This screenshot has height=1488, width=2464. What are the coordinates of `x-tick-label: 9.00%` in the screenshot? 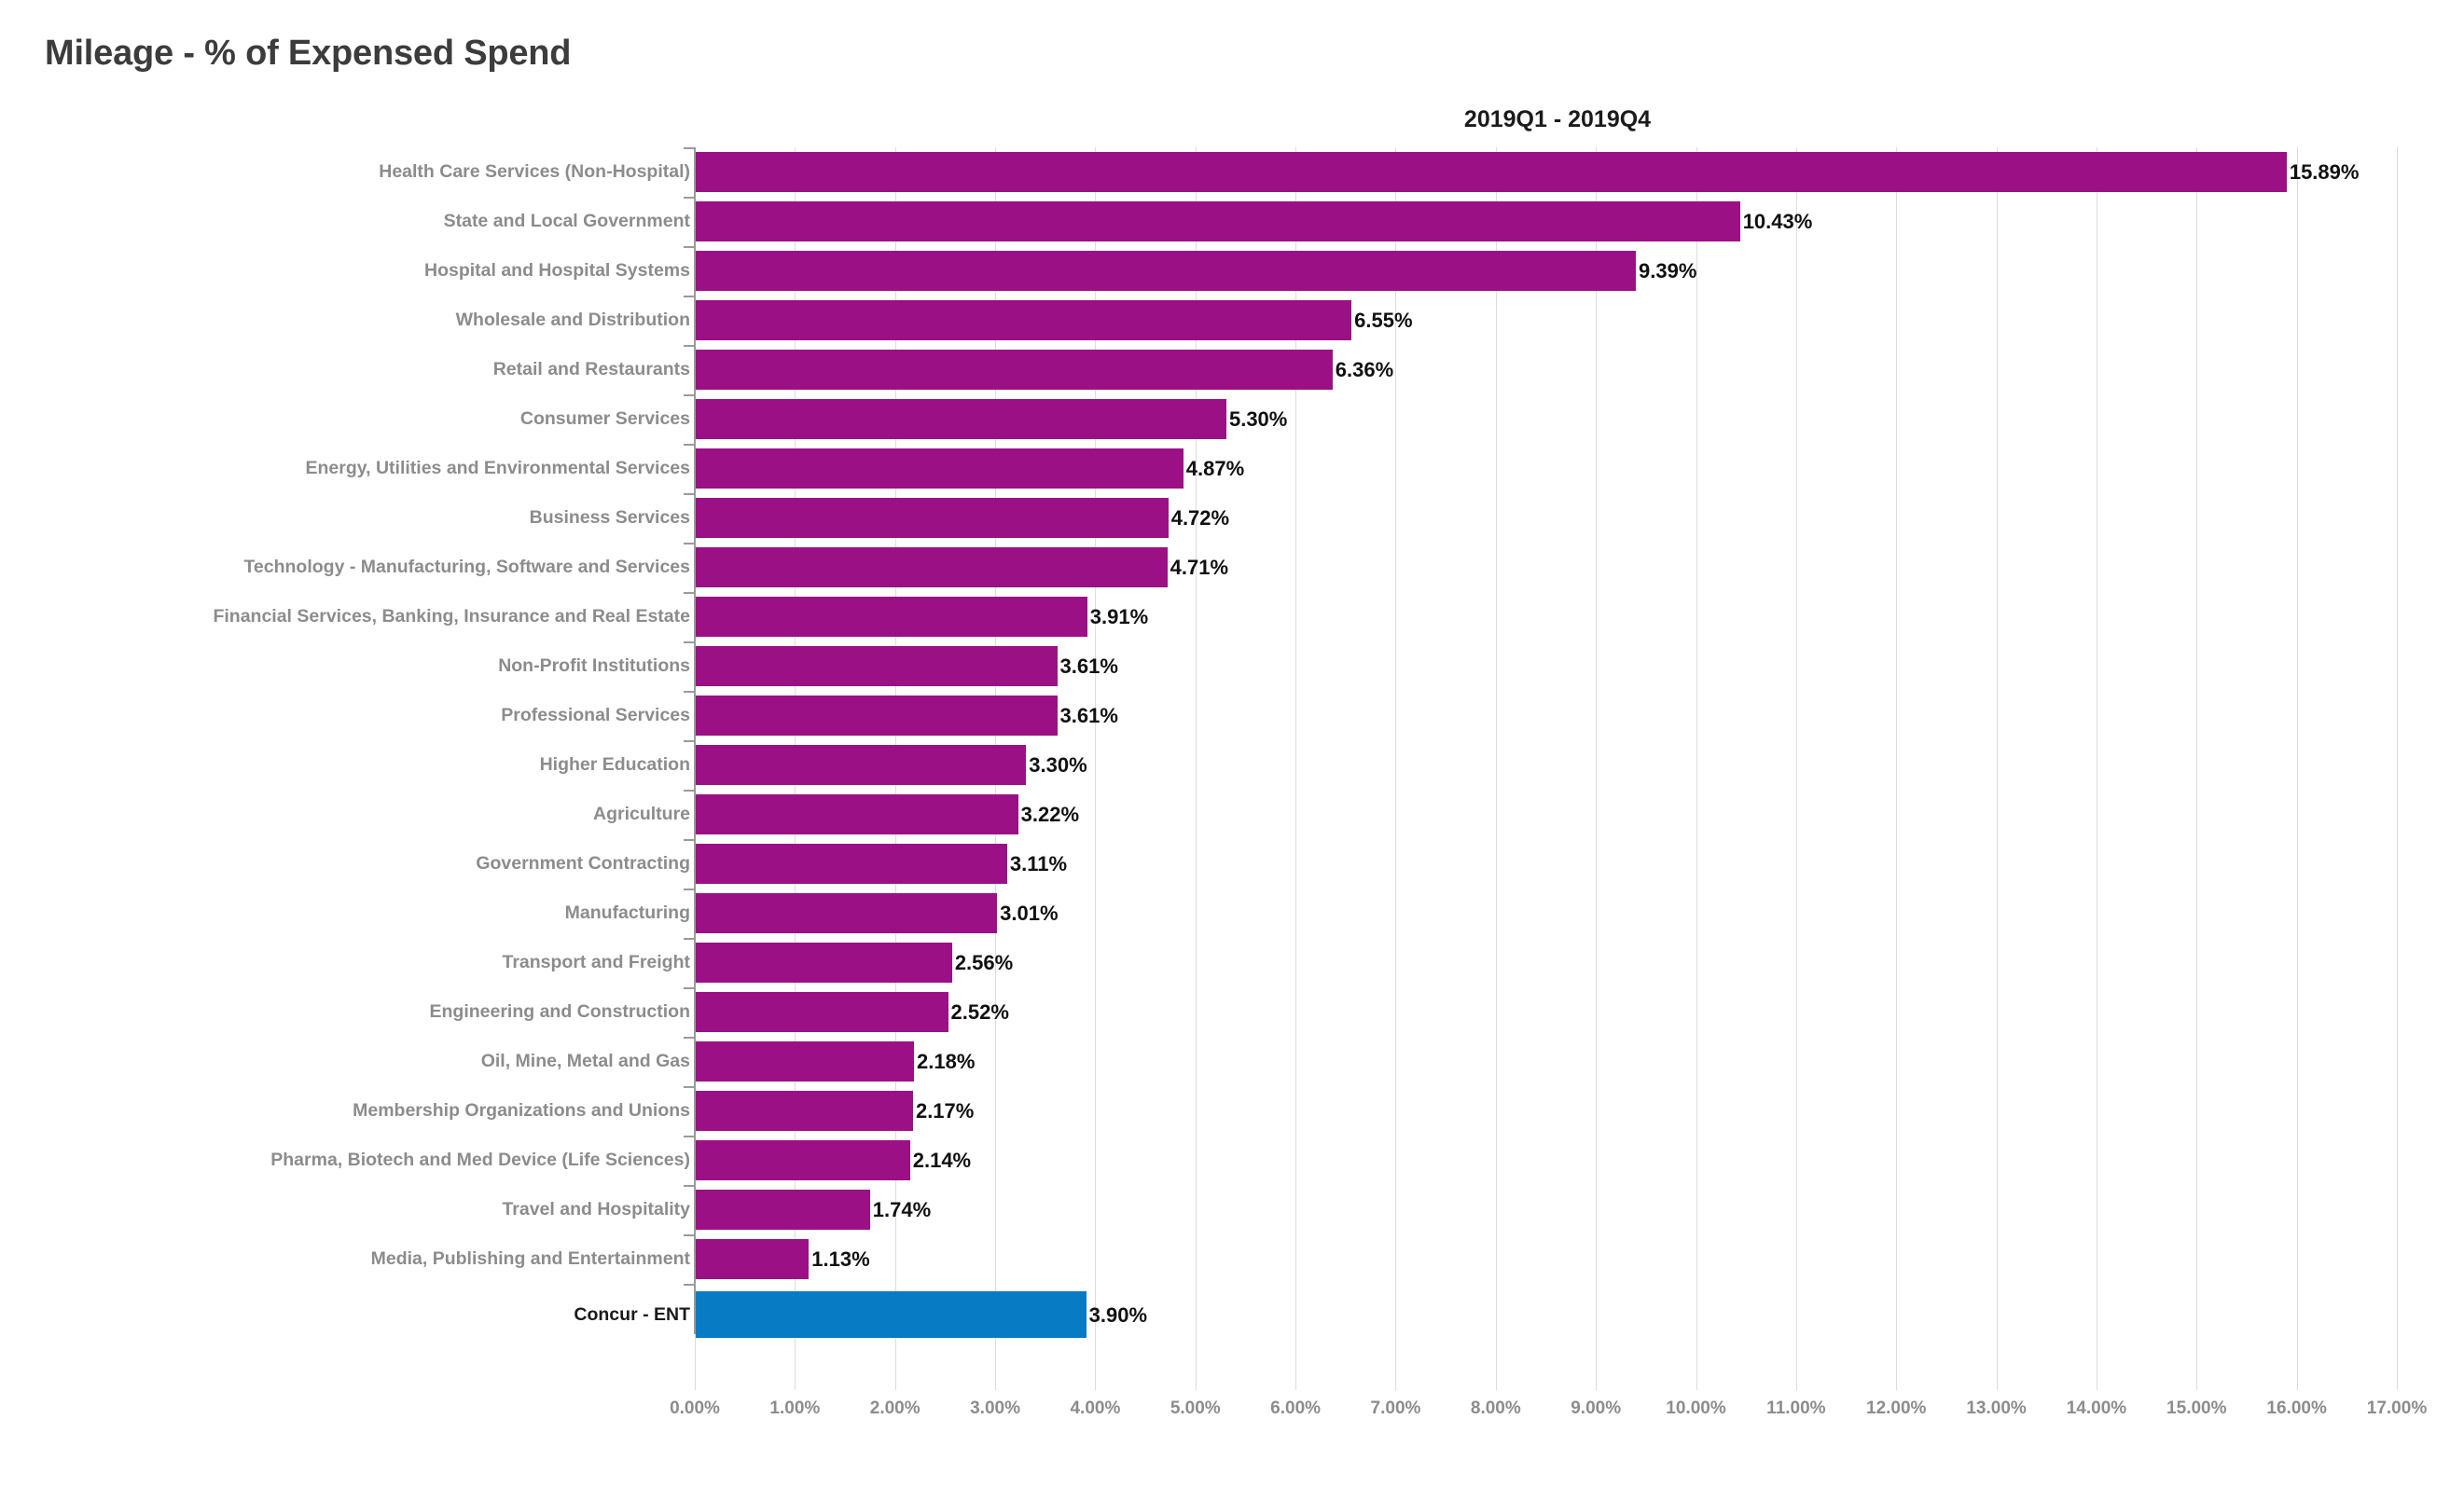 It's located at (1596, 1408).